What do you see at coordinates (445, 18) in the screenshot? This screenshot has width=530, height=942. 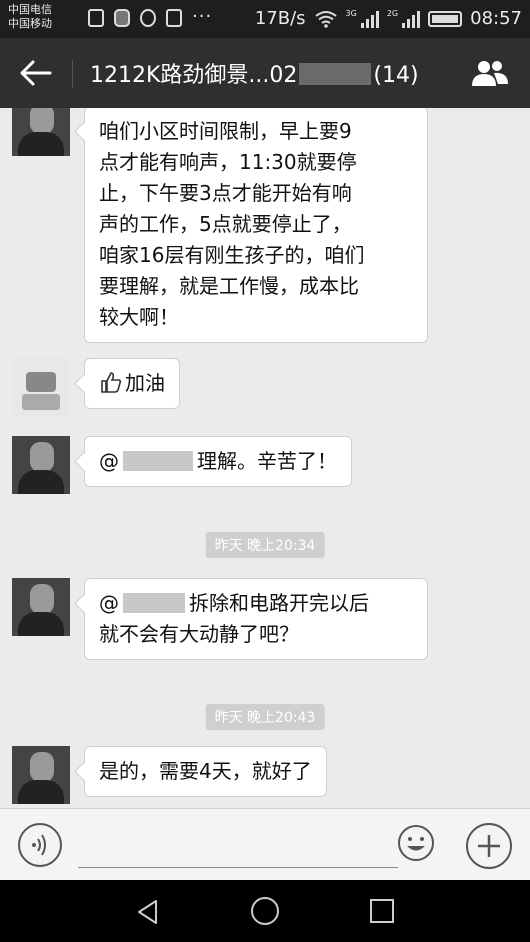 I see `battery-icon` at bounding box center [445, 18].